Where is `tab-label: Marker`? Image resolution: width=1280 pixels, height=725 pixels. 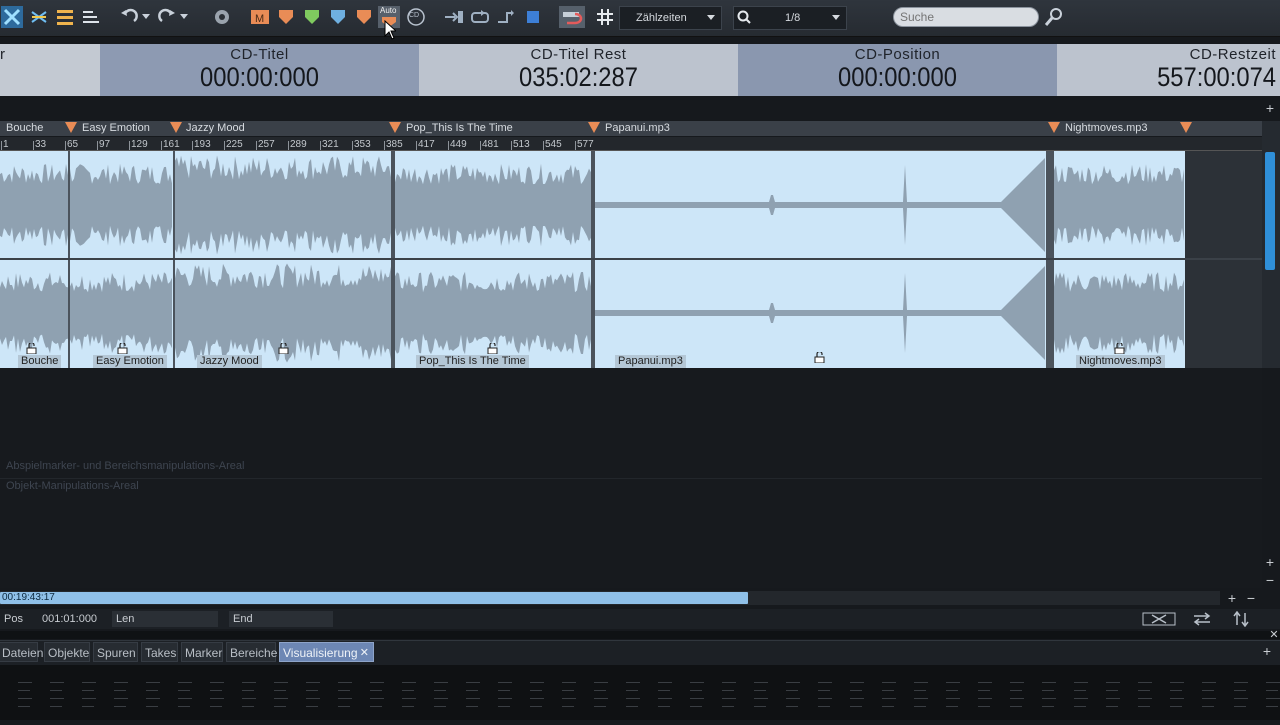
tab-label: Marker is located at coordinates (204, 653).